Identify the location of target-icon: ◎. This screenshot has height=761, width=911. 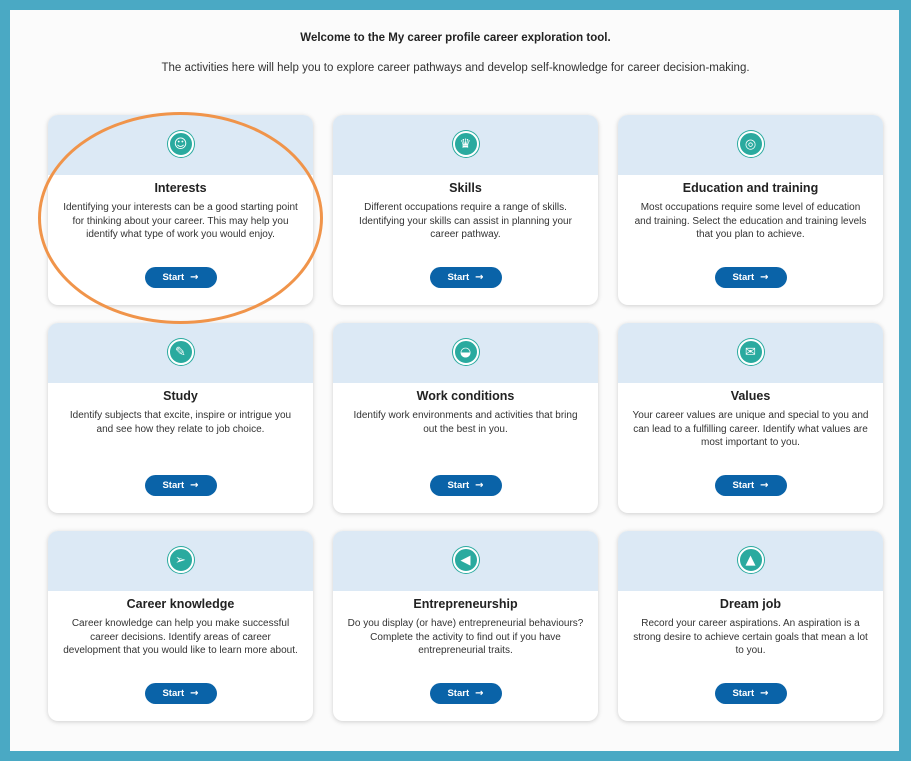
(750, 144).